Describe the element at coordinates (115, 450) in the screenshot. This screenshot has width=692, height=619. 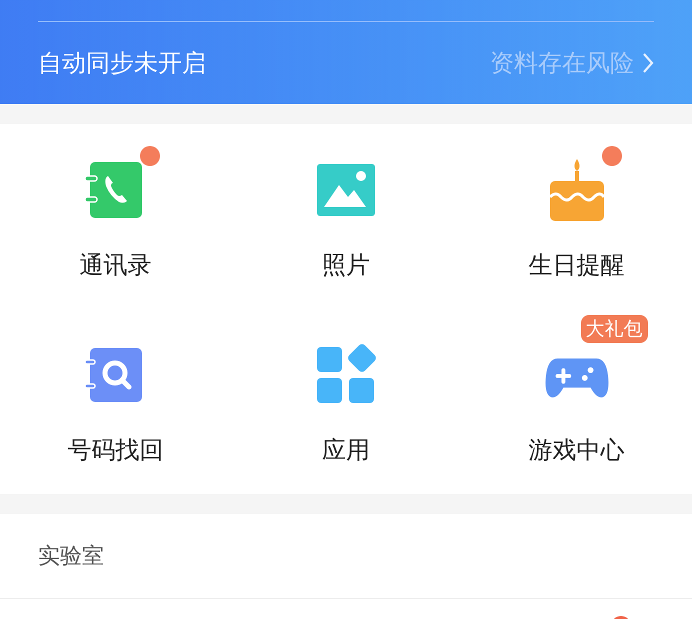
I see `feature-label: 号码找回` at that location.